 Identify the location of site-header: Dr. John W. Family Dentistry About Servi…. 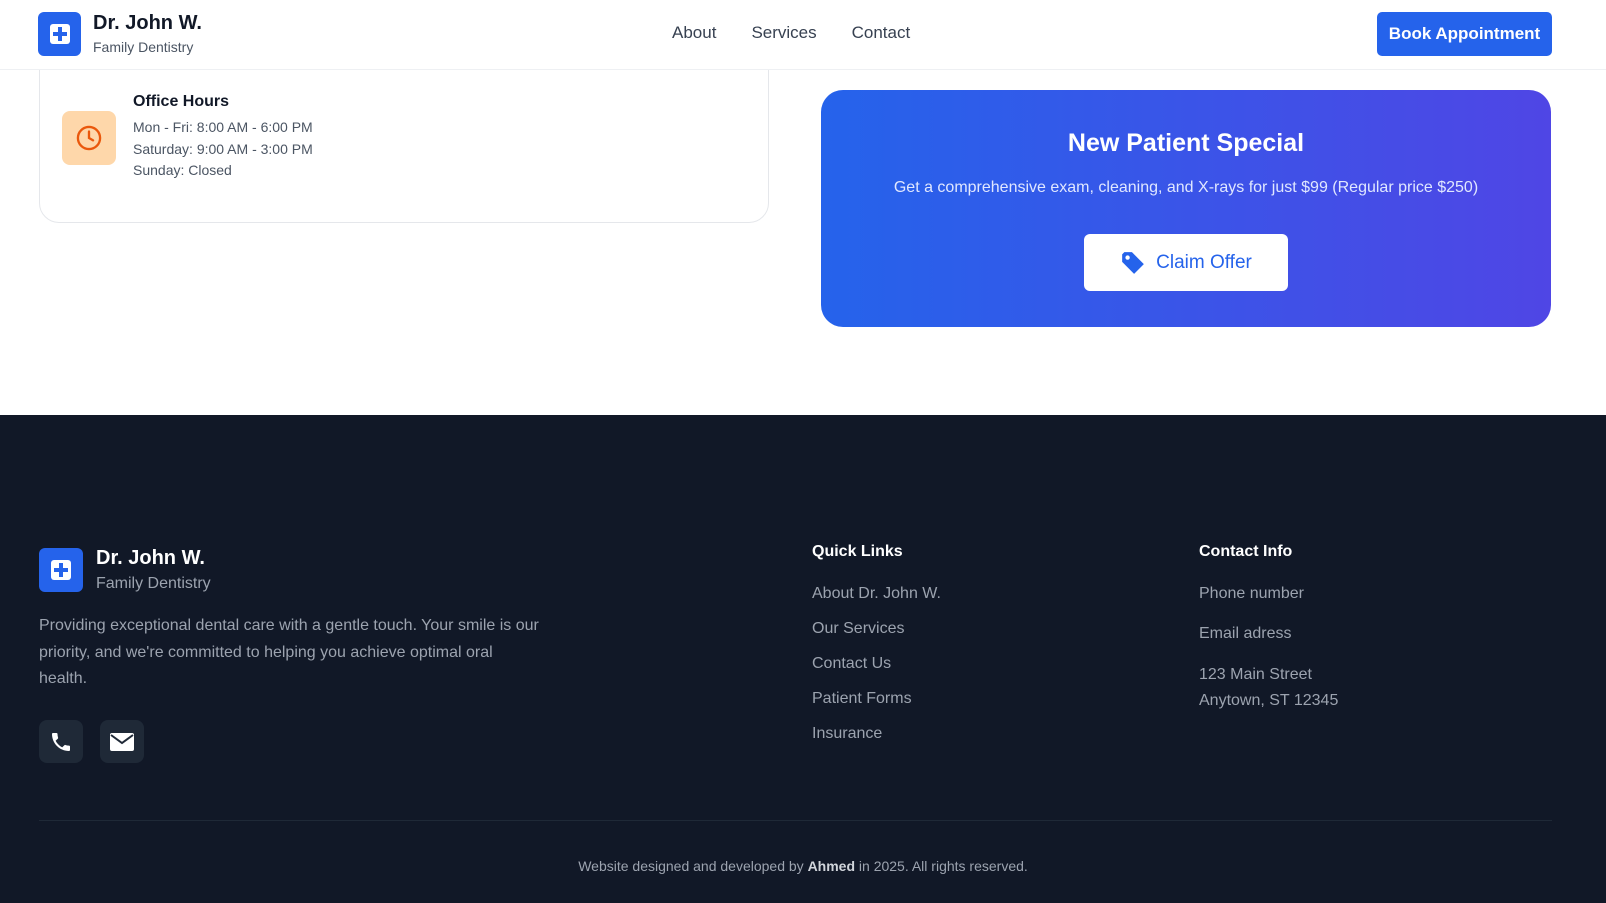
(803, 35).